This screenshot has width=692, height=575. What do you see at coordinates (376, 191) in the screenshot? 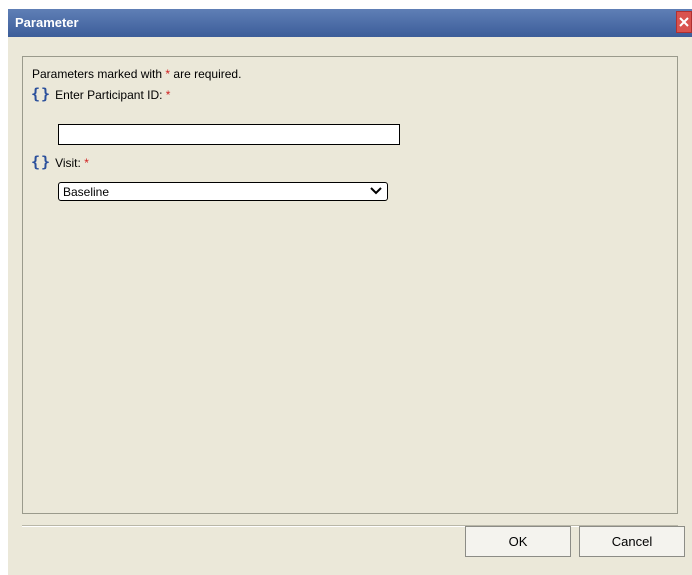
I see `chevron-down-icon` at bounding box center [376, 191].